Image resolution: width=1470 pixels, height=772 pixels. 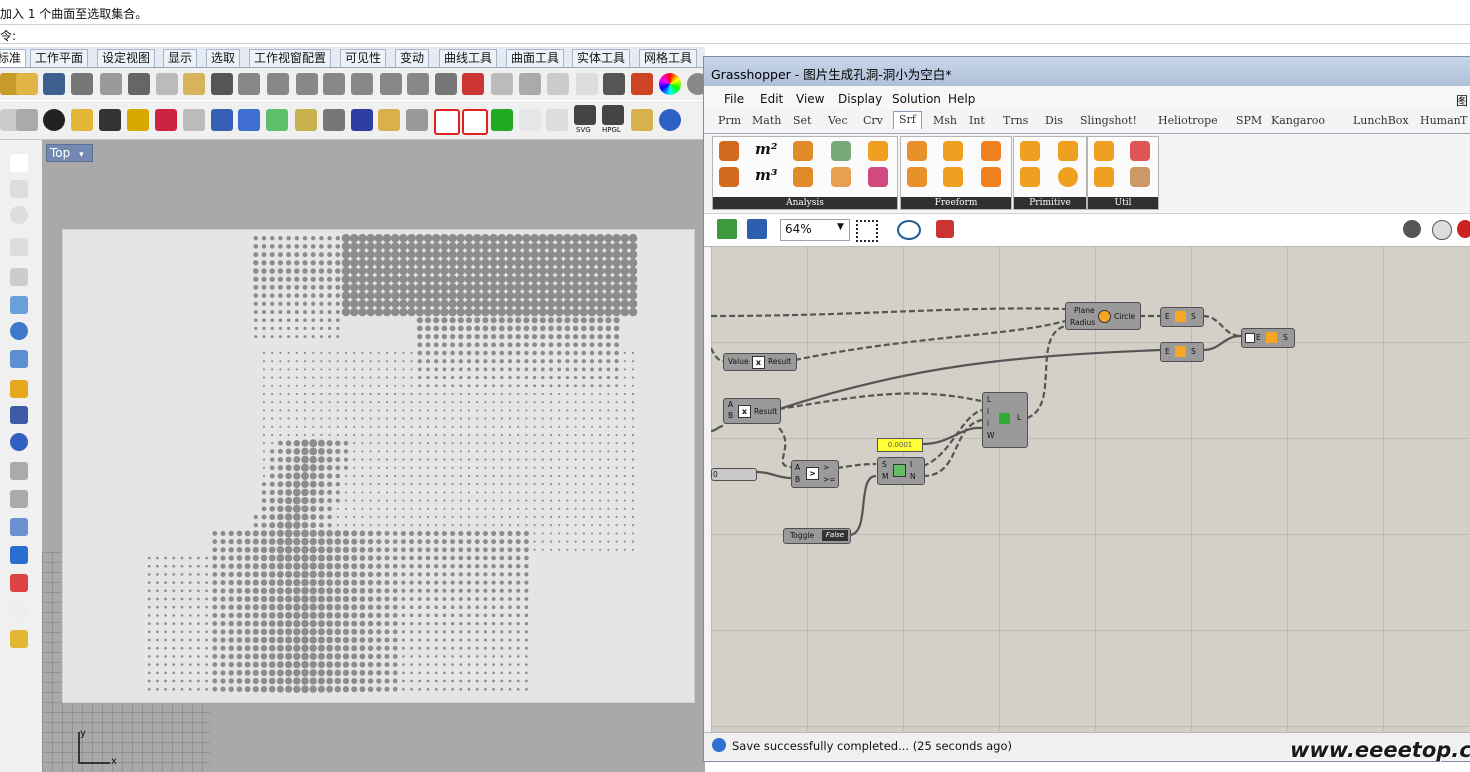 What do you see at coordinates (878, 151) in the screenshot?
I see `dimensions-icon` at bounding box center [878, 151].